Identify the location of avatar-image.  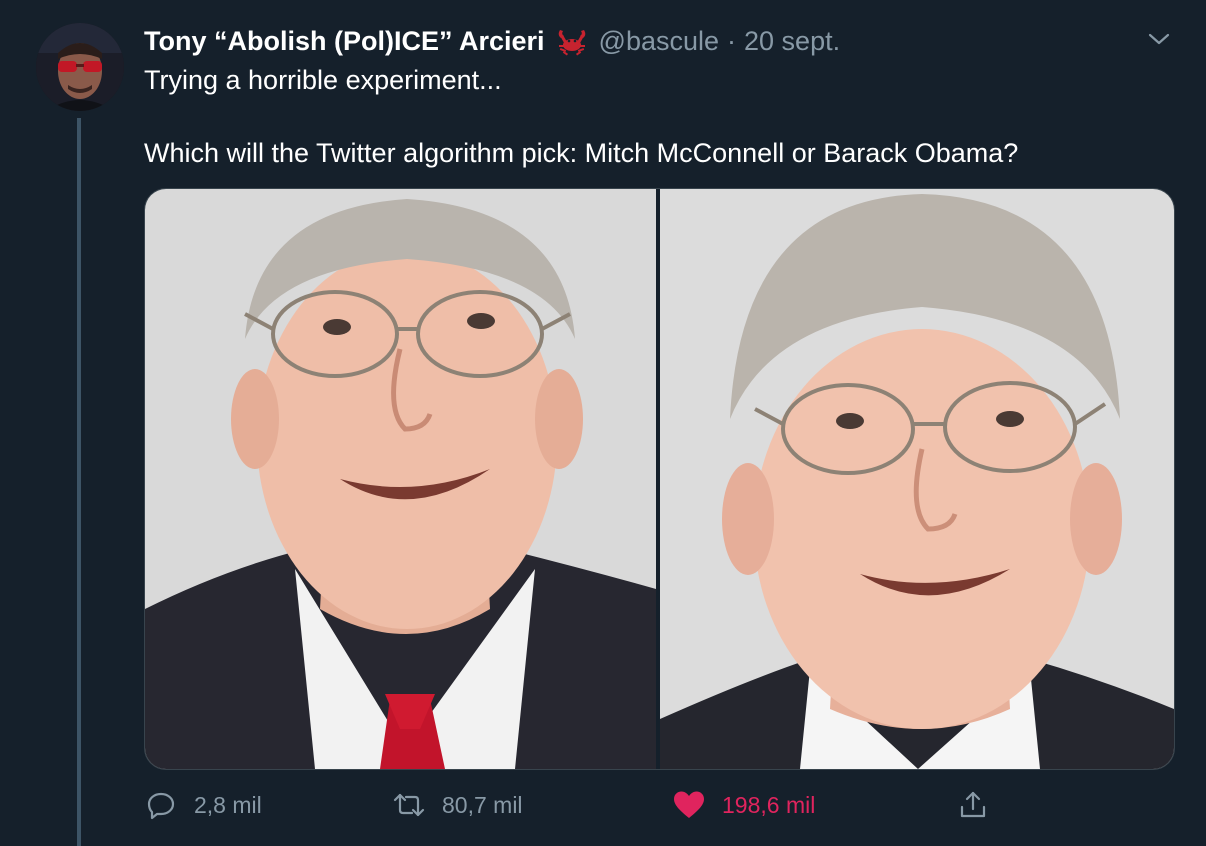
(80, 67).